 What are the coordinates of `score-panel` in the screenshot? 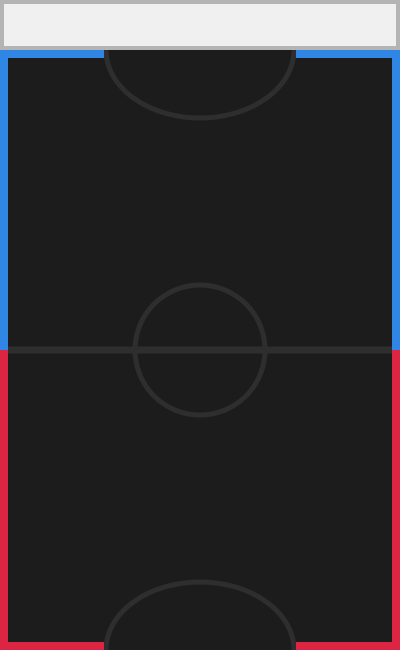 It's located at (200, 25).